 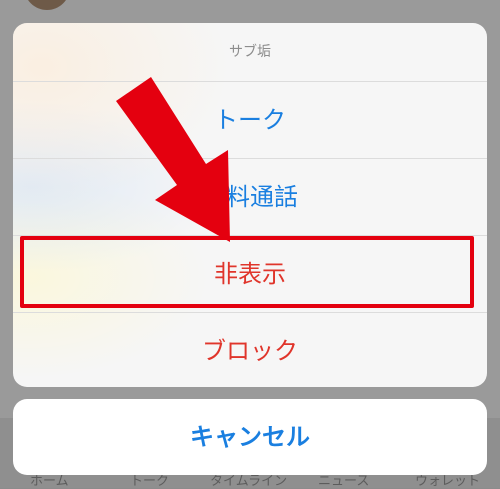 What do you see at coordinates (250, 350) in the screenshot?
I see `block-option-button: ブロック` at bounding box center [250, 350].